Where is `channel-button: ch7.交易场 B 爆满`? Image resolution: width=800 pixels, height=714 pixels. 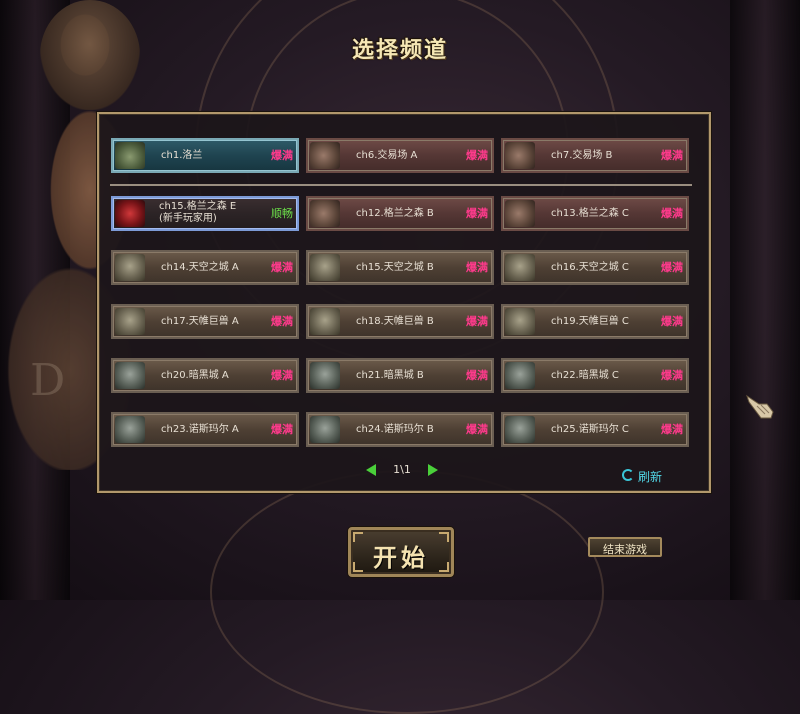
channel-button: ch7.交易场 B 爆满 is located at coordinates (595, 155).